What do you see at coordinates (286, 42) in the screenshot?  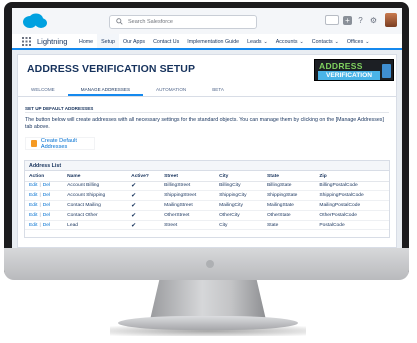 I see `nav-item-label: Accounts` at bounding box center [286, 42].